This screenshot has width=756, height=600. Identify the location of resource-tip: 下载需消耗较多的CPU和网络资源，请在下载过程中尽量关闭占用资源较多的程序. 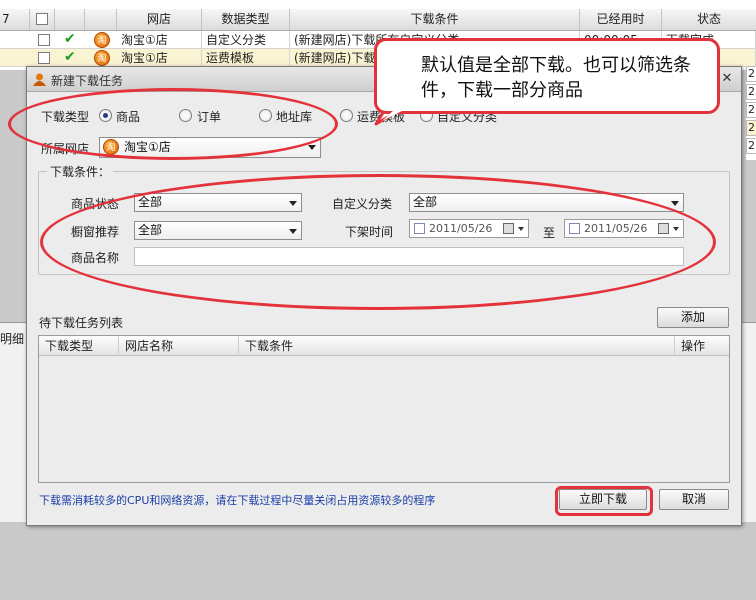
(237, 500).